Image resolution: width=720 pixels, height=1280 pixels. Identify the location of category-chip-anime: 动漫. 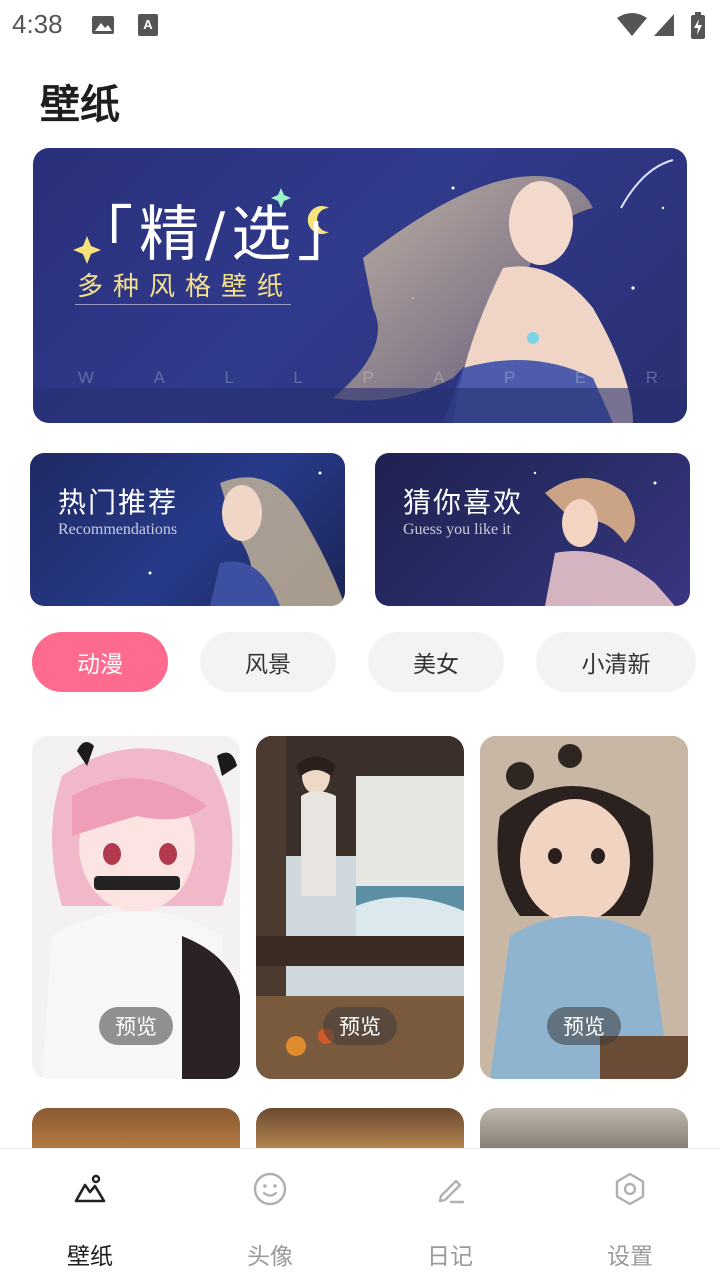
(100, 662).